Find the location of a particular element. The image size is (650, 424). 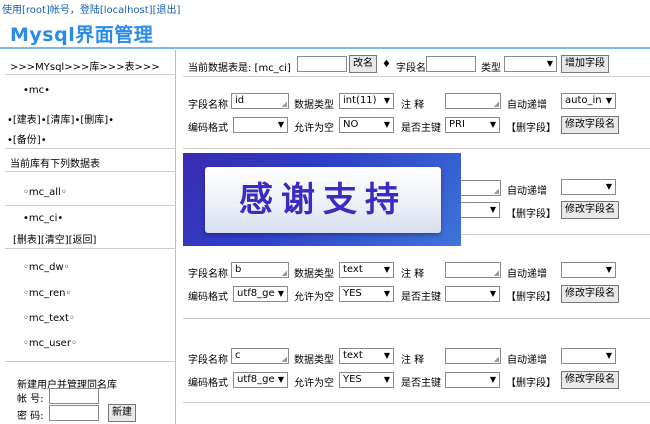

current-database-link: •mc• is located at coordinates (36, 90).